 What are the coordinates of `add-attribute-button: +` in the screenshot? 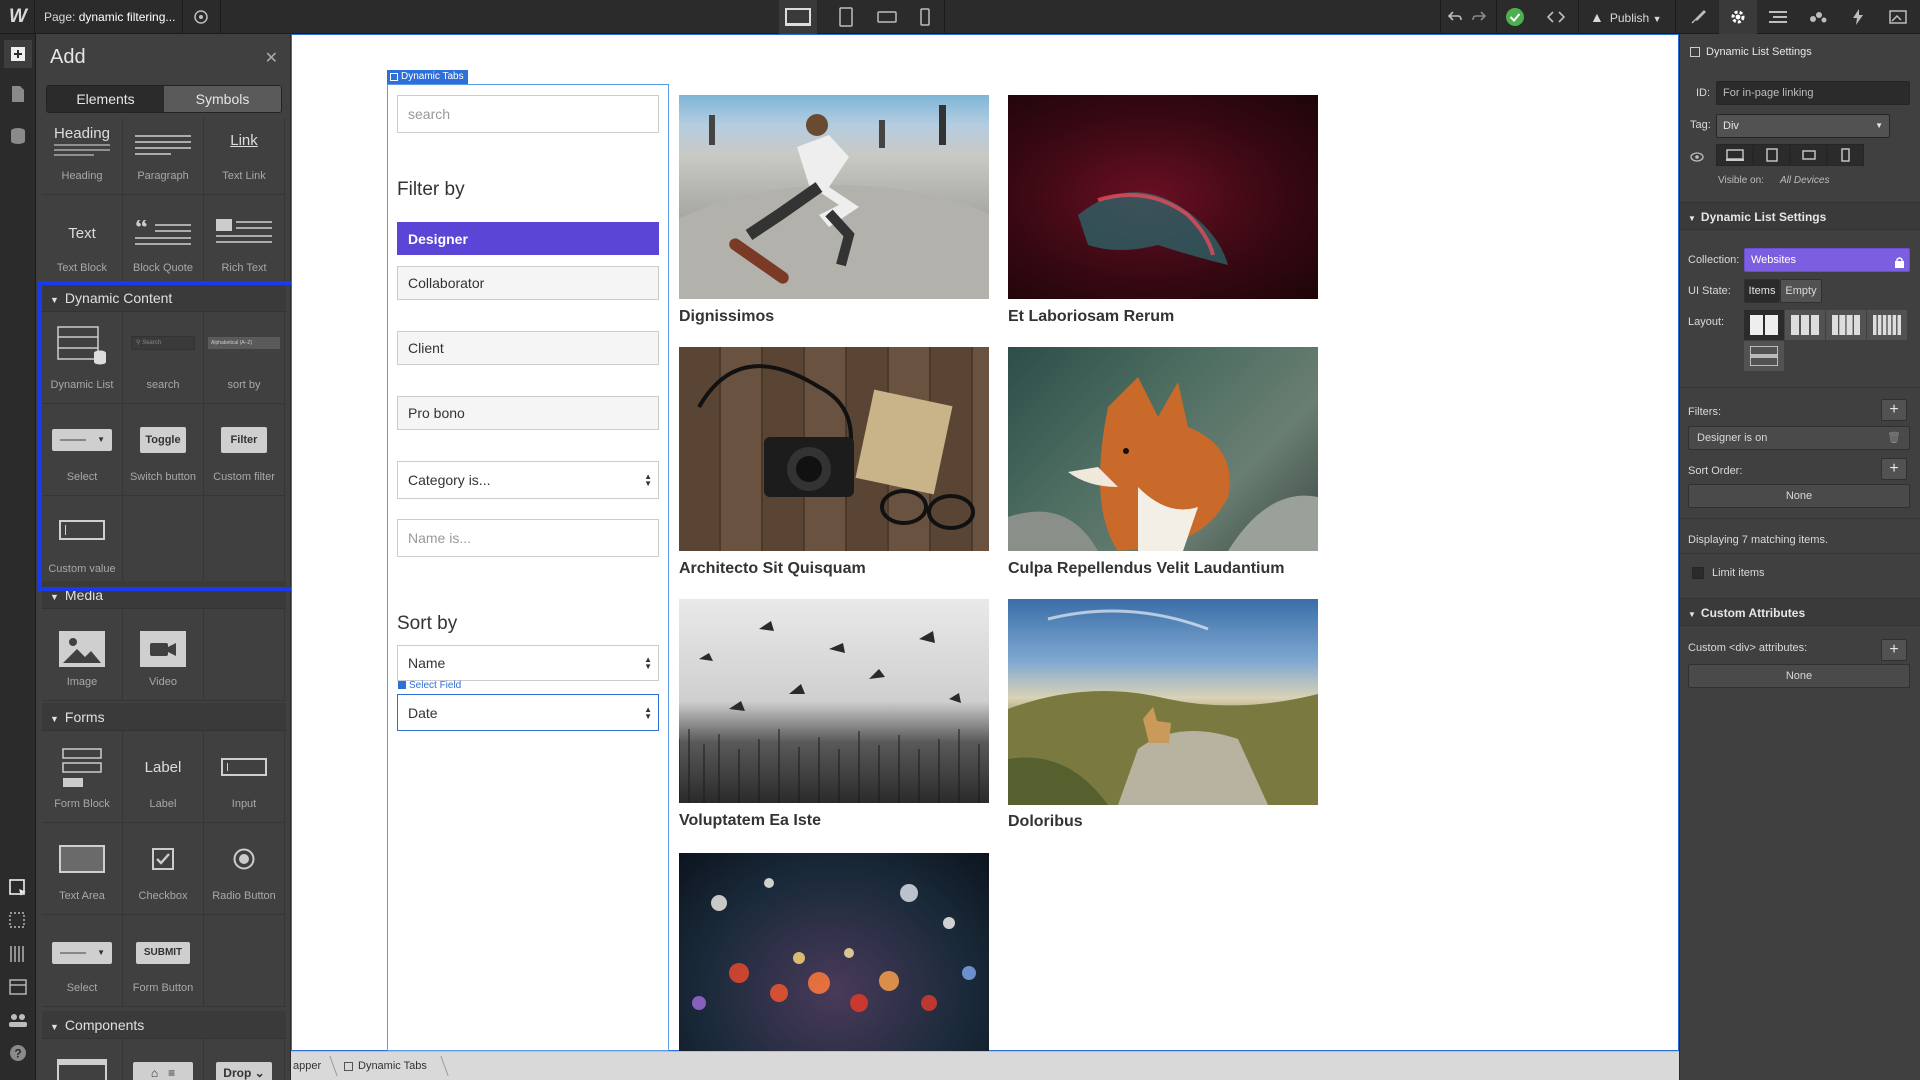 It's located at (1894, 650).